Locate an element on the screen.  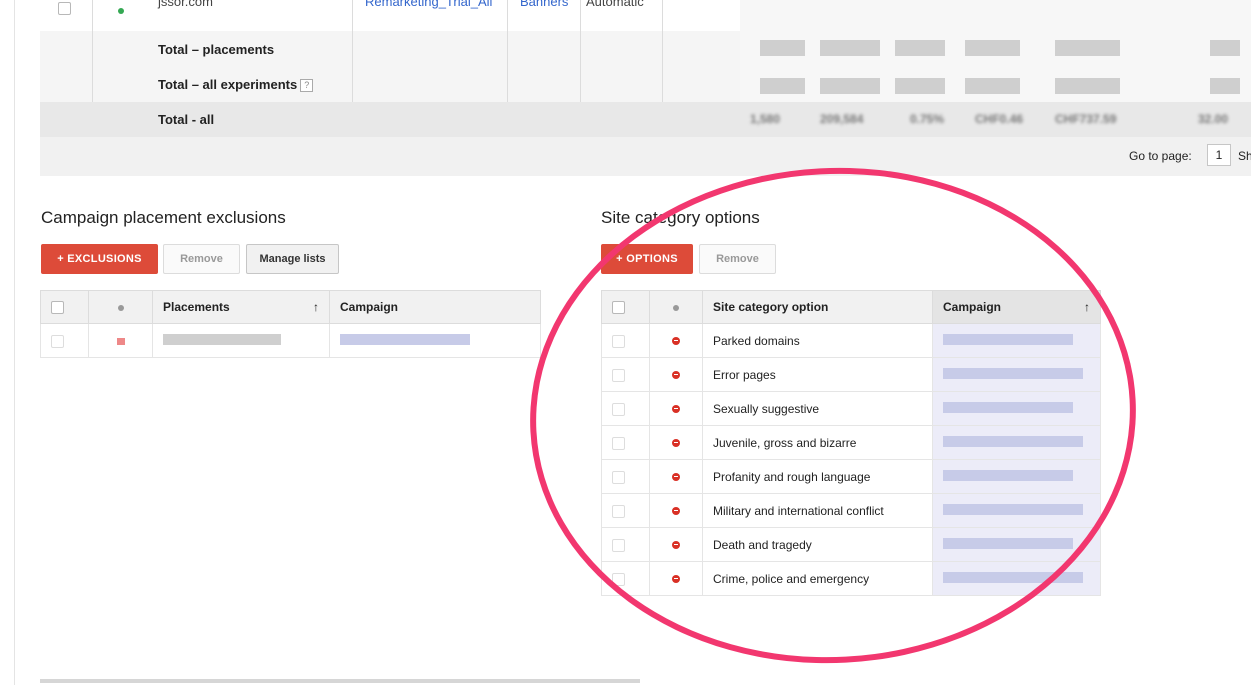
placement-cell is located at coordinates (241, 340).